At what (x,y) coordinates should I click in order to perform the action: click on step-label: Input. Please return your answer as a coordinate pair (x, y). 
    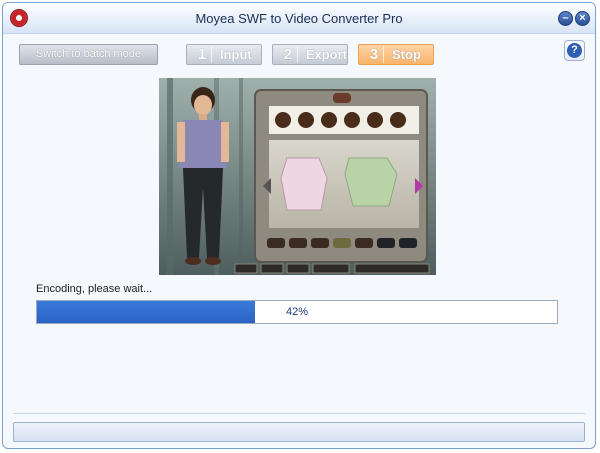
    Looking at the image, I should click on (236, 54).